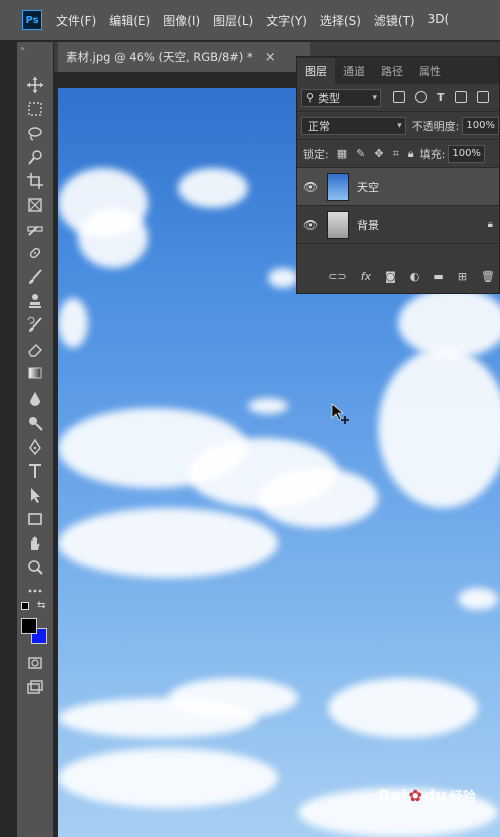 This screenshot has height=837, width=500. Describe the element at coordinates (394, 20) in the screenshot. I see `menu-filter: 滤镜(T)` at that location.